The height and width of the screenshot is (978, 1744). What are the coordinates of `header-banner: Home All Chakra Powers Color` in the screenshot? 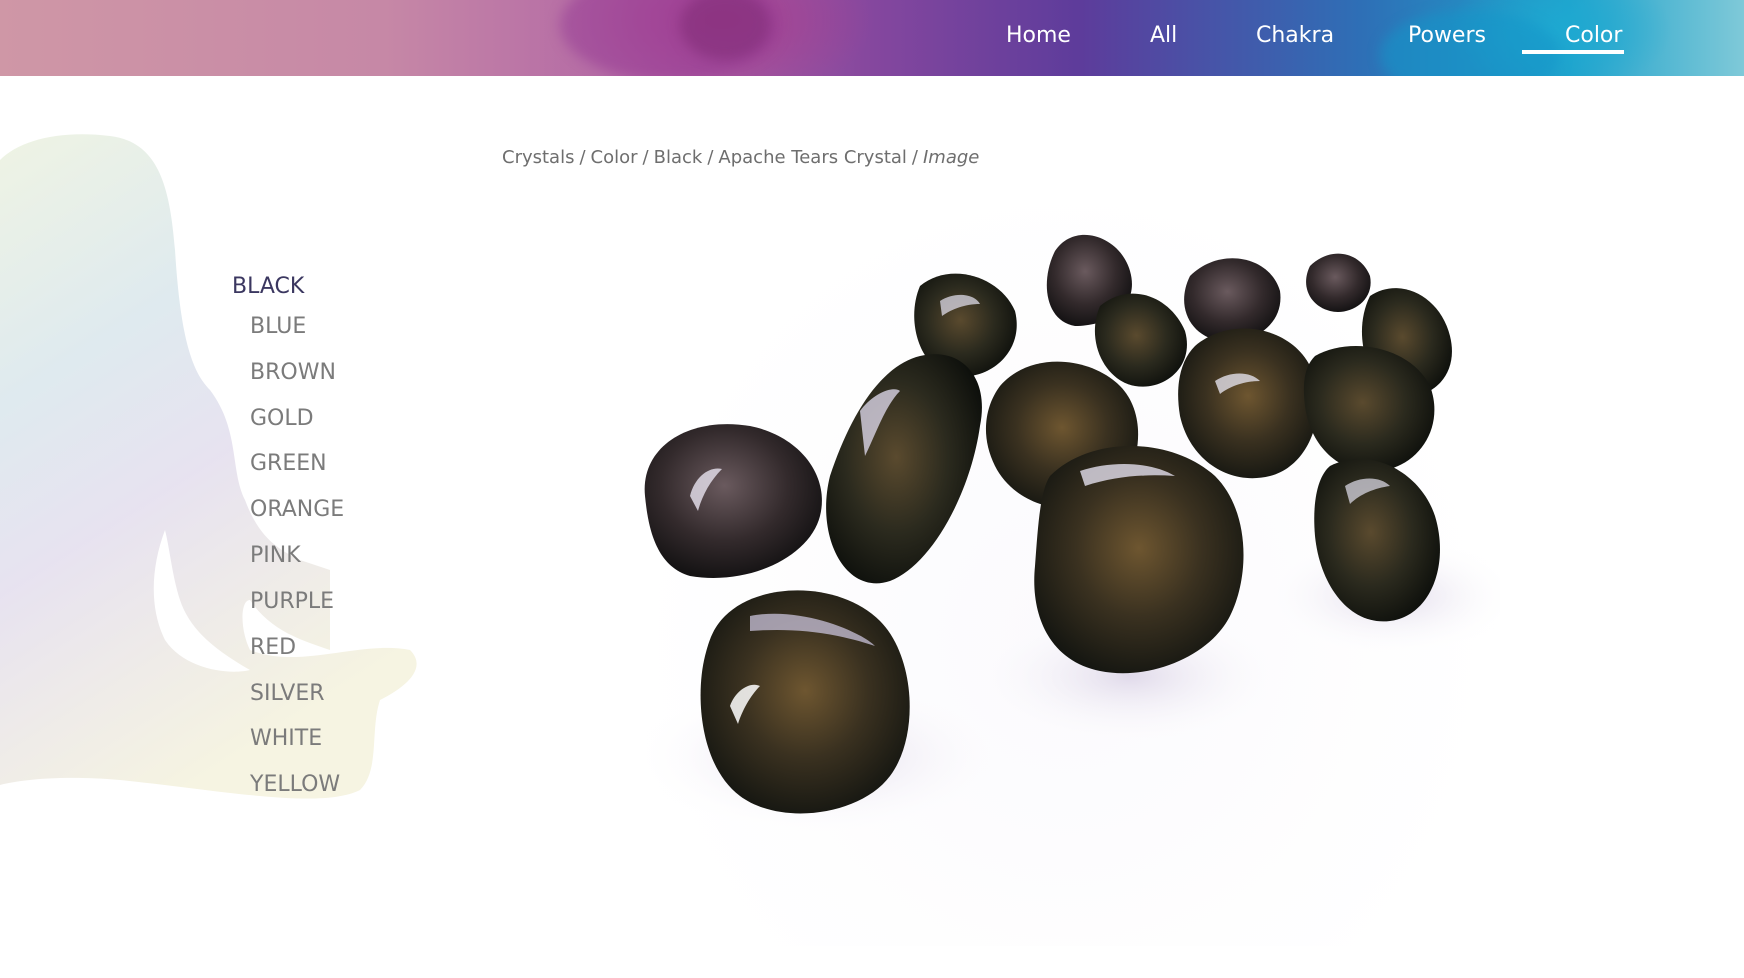 It's located at (872, 38).